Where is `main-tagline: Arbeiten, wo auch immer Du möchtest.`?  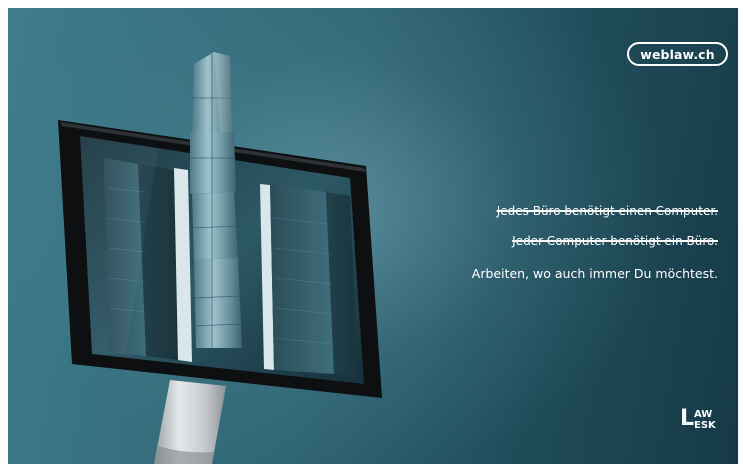
main-tagline: Arbeiten, wo auch immer Du möchtest. is located at coordinates (594, 273).